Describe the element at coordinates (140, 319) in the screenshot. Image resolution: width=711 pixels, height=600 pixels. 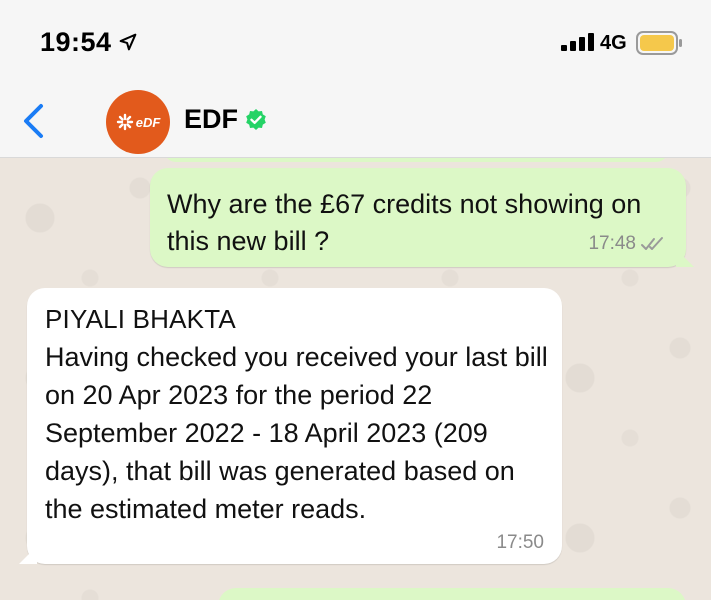
I see `message-sender: PIYALI BHAKTA` at that location.